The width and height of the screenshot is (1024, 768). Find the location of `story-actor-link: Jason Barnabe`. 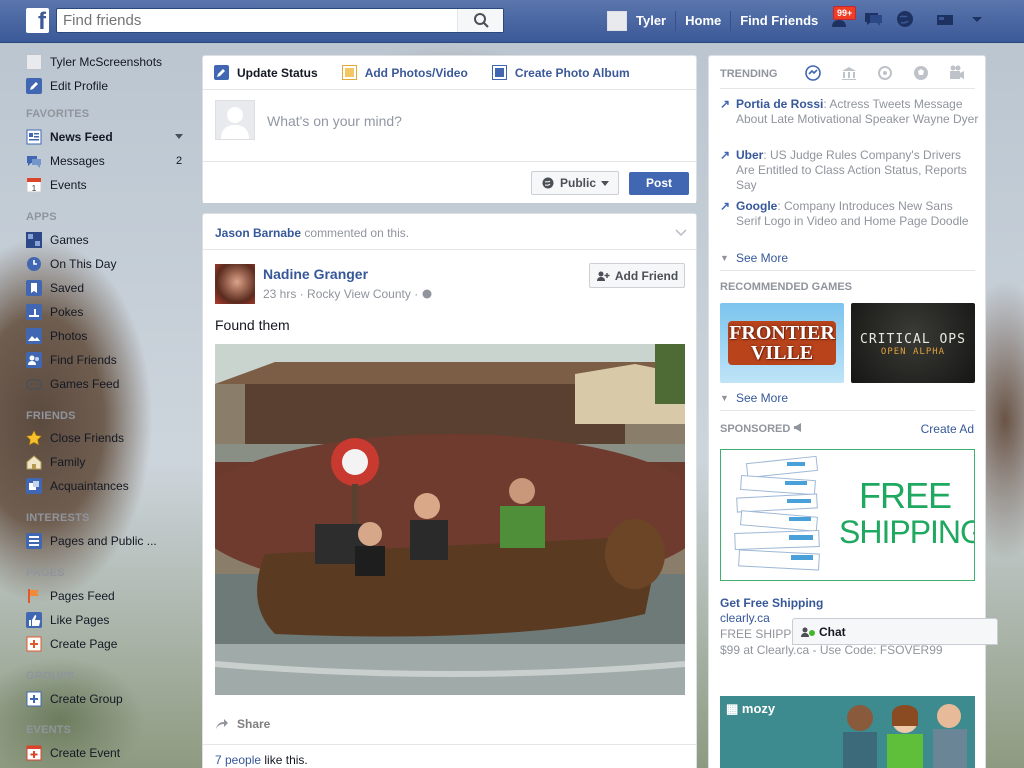

story-actor-link: Jason Barnabe is located at coordinates (258, 233).